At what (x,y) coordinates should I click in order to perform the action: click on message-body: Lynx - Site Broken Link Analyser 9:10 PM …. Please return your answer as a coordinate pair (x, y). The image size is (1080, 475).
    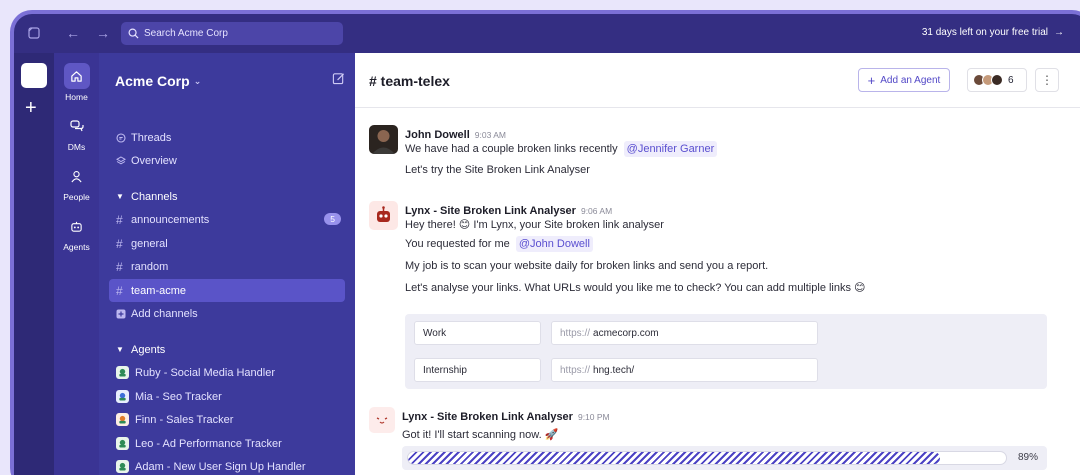
    Looking at the image, I should click on (506, 424).